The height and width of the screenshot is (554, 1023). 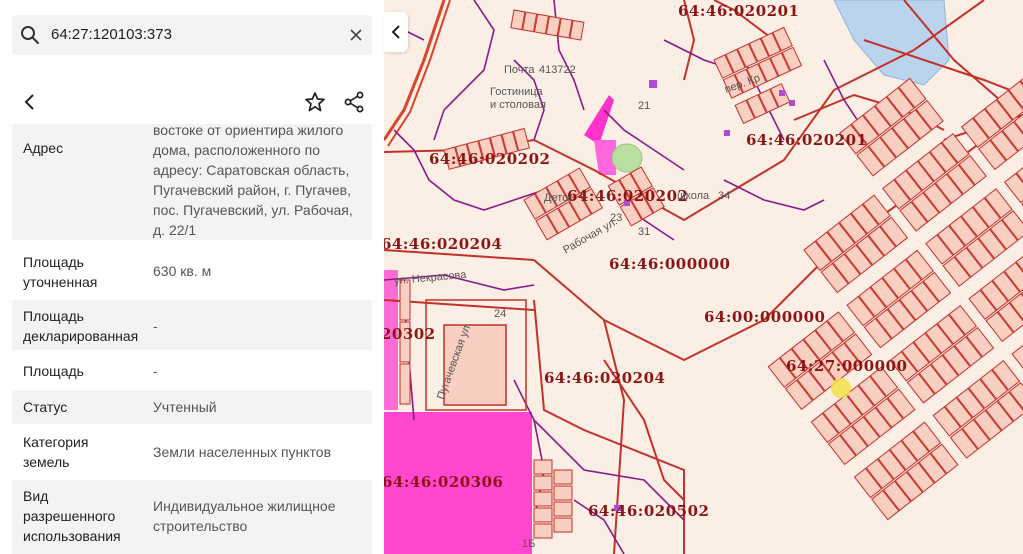 I want to click on property-status: Статус Учтенный, so click(x=192, y=407).